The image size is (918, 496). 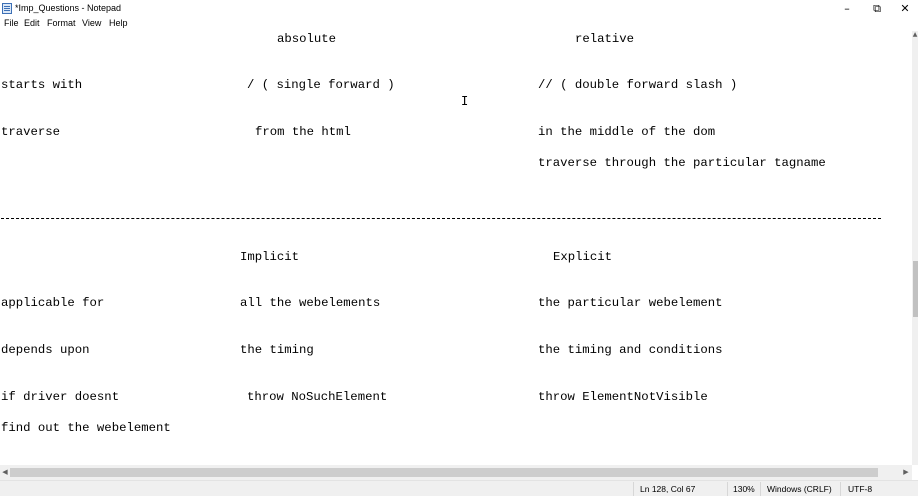 What do you see at coordinates (744, 489) in the screenshot?
I see `zoom-level: 130%` at bounding box center [744, 489].